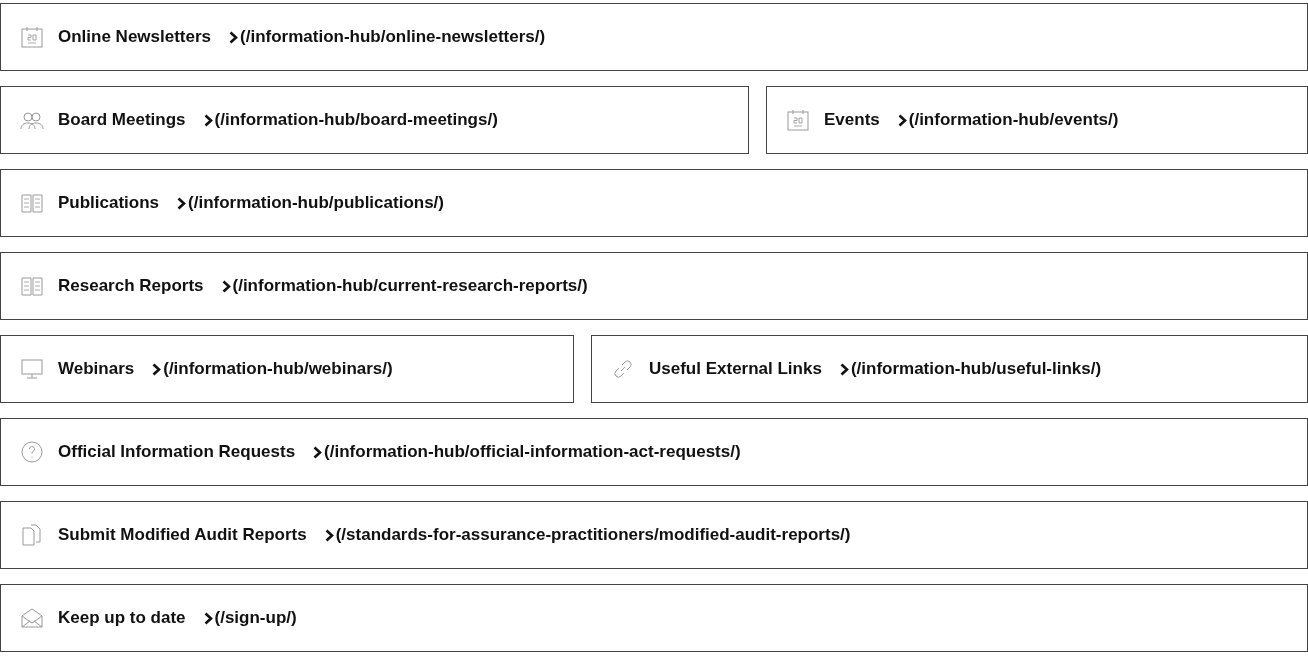  I want to click on link-title: Keep up to date, so click(122, 618).